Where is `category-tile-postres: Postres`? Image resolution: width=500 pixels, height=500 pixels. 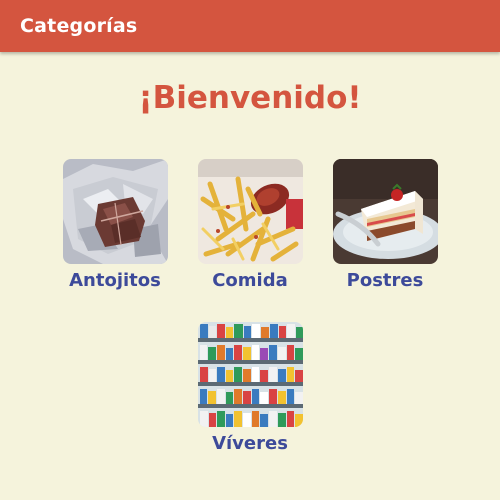
category-tile-postres: Postres is located at coordinates (385, 225).